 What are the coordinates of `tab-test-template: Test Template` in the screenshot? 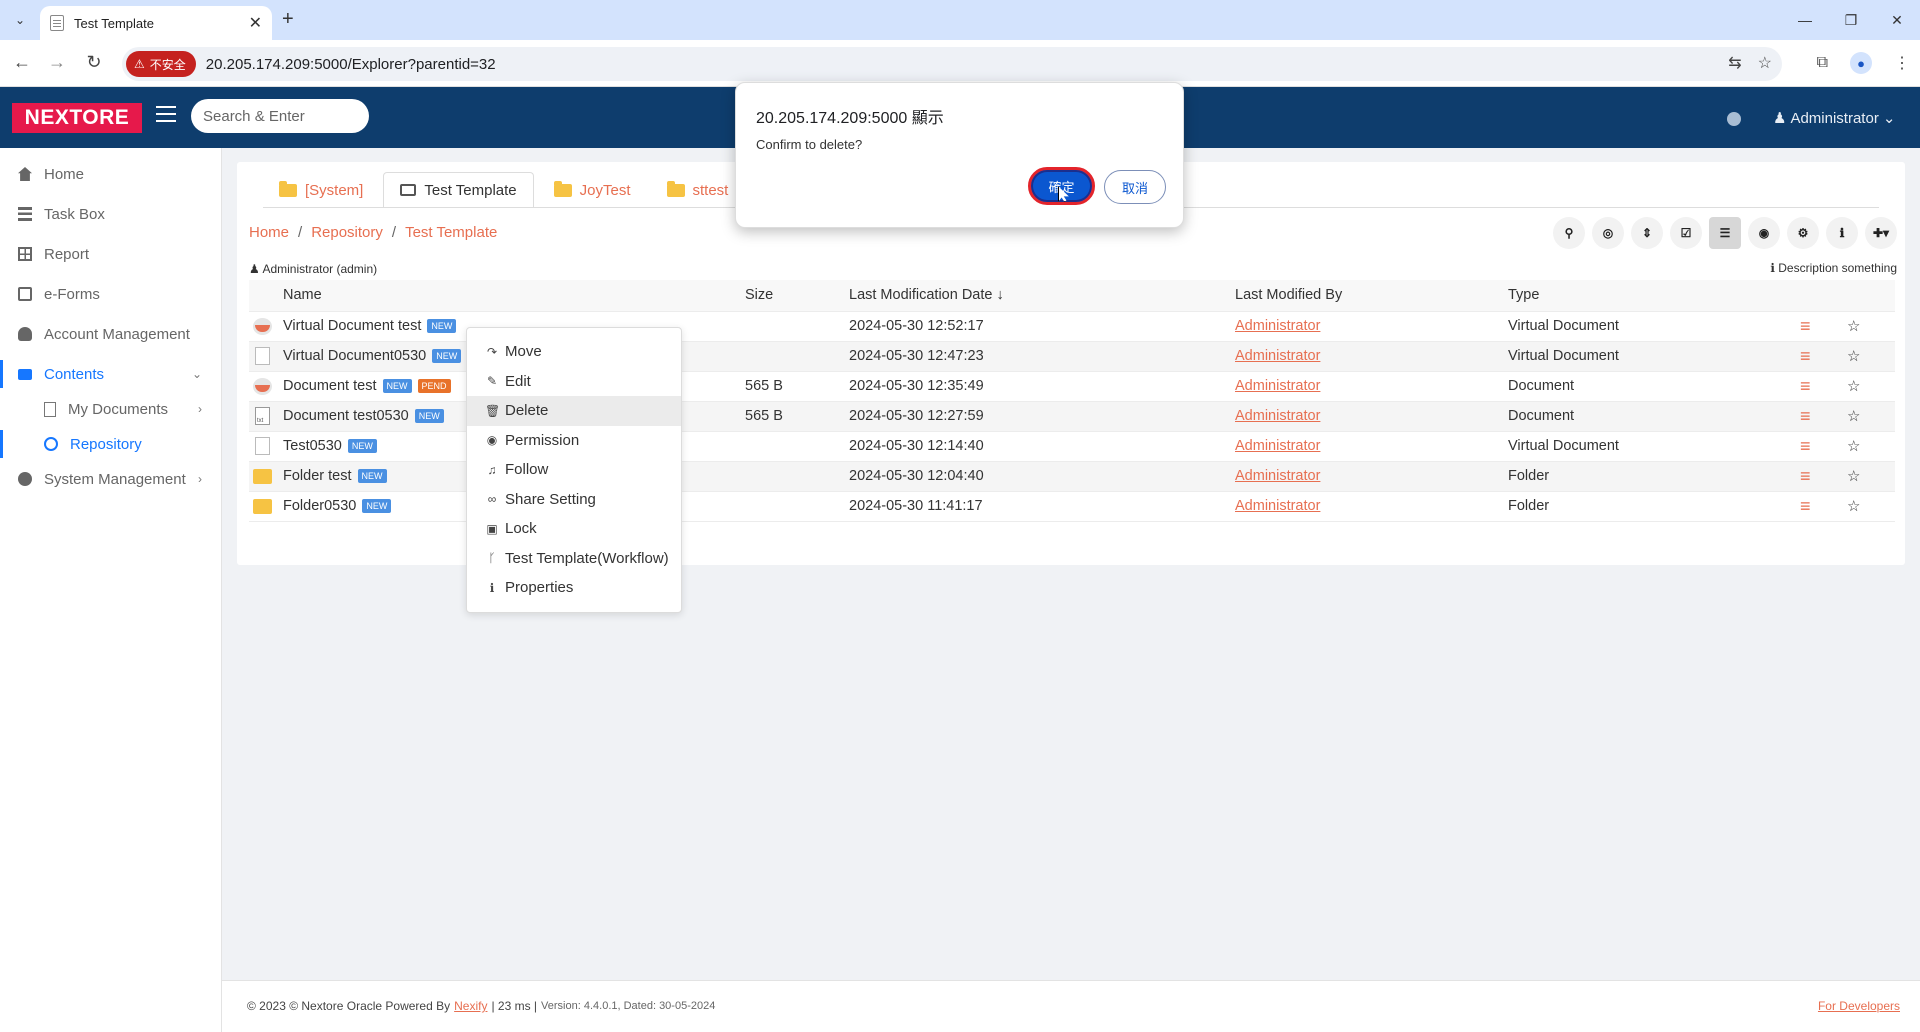 It's located at (458, 190).